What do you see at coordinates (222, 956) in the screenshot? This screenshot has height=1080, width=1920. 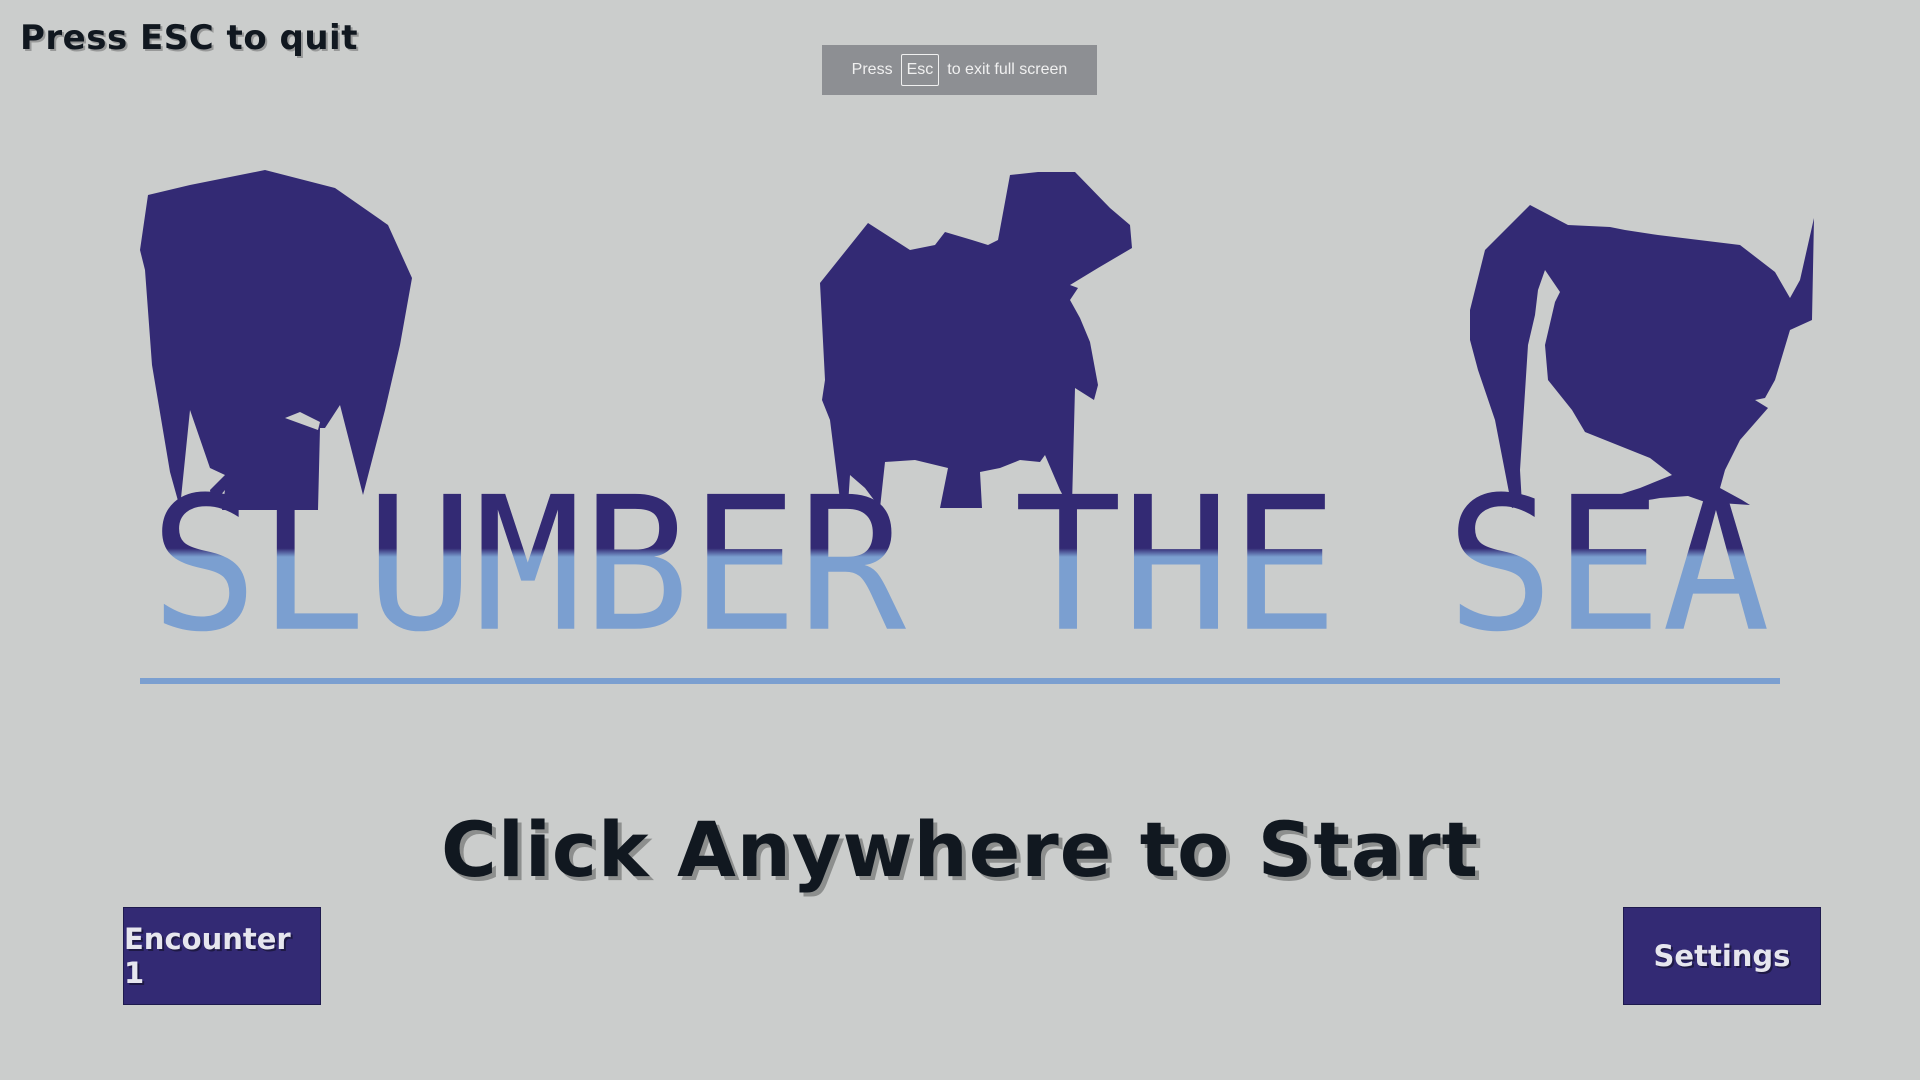 I see `encounter-1-button: Encounter 1` at bounding box center [222, 956].